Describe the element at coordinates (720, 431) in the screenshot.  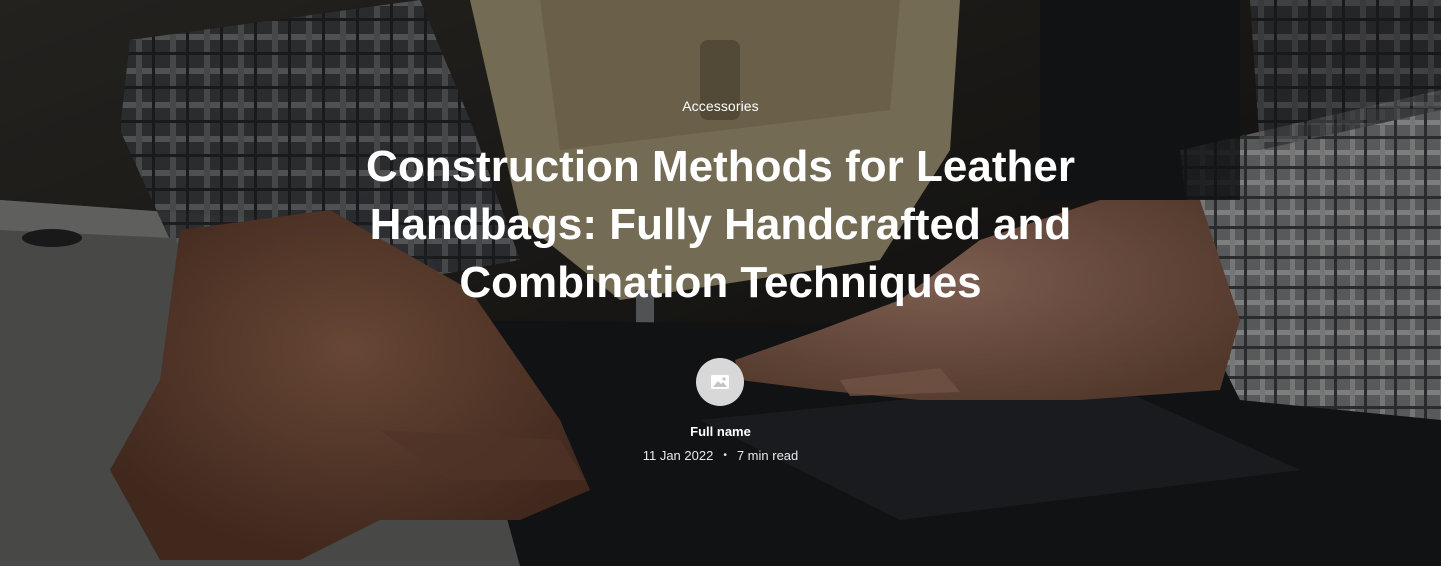
I see `author-name: Full name` at that location.